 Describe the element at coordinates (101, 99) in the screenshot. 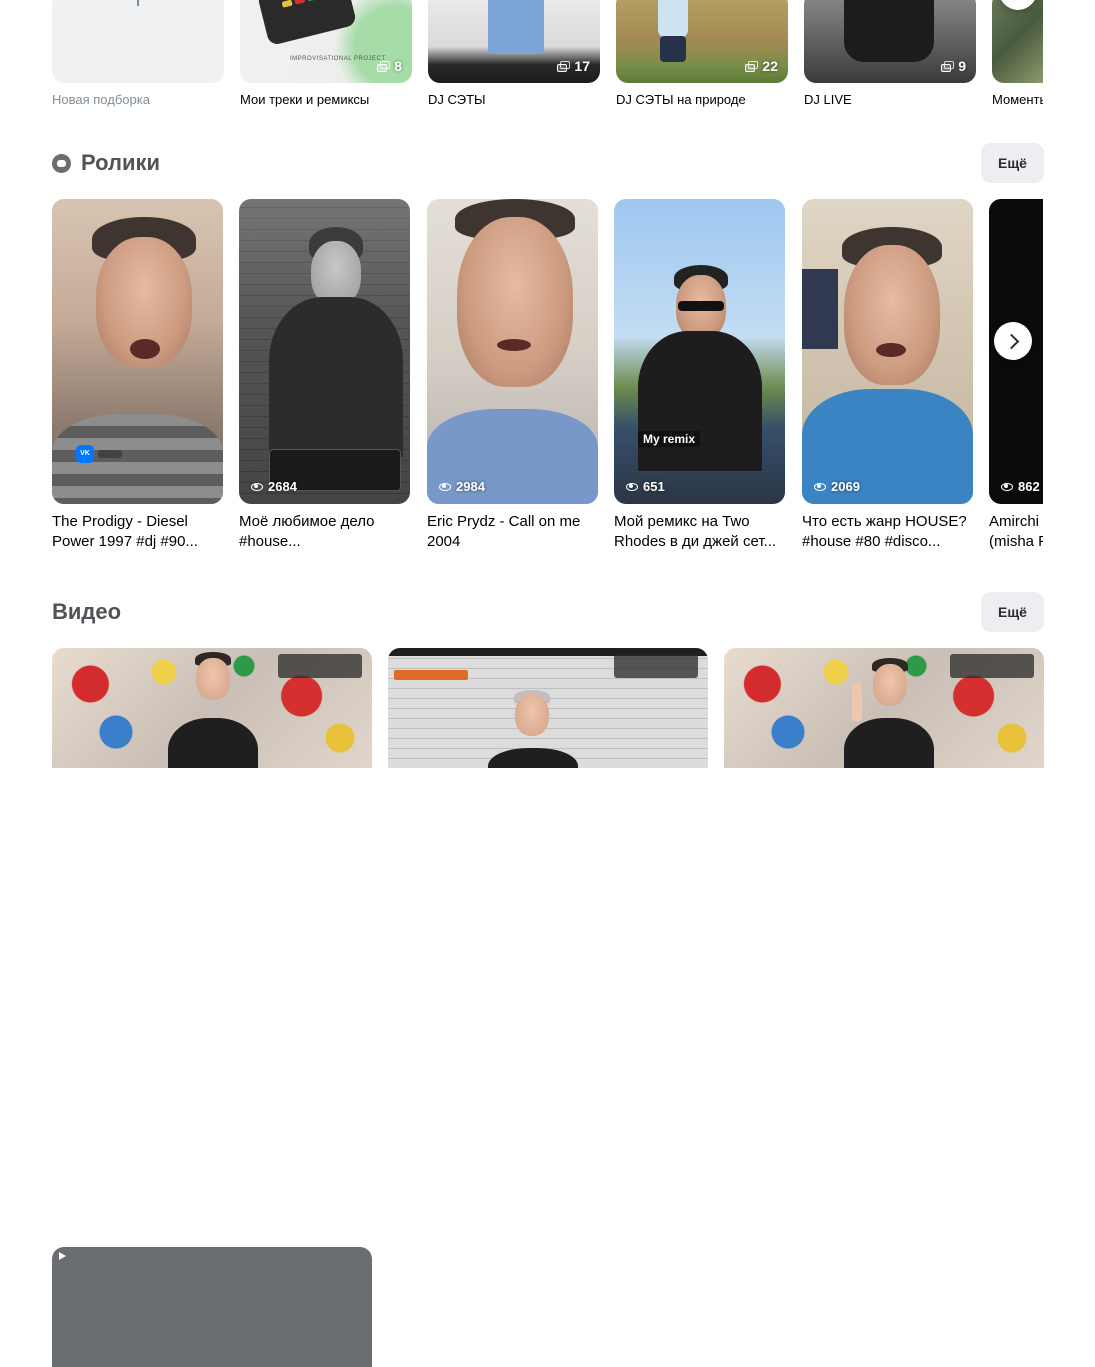

I see `album-label: Новая подборка` at that location.